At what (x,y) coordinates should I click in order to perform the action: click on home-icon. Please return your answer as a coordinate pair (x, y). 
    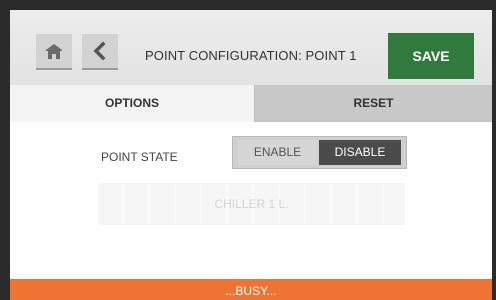
    Looking at the image, I should click on (54, 51).